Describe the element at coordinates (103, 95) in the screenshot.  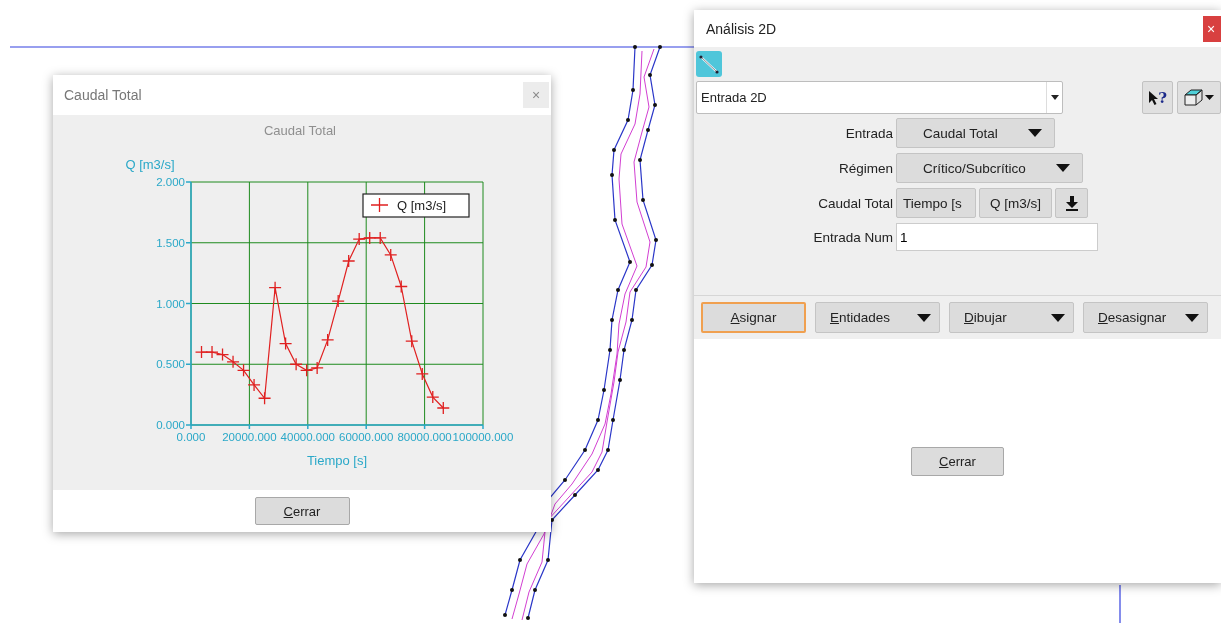
I see `window-title: Caudal Total` at that location.